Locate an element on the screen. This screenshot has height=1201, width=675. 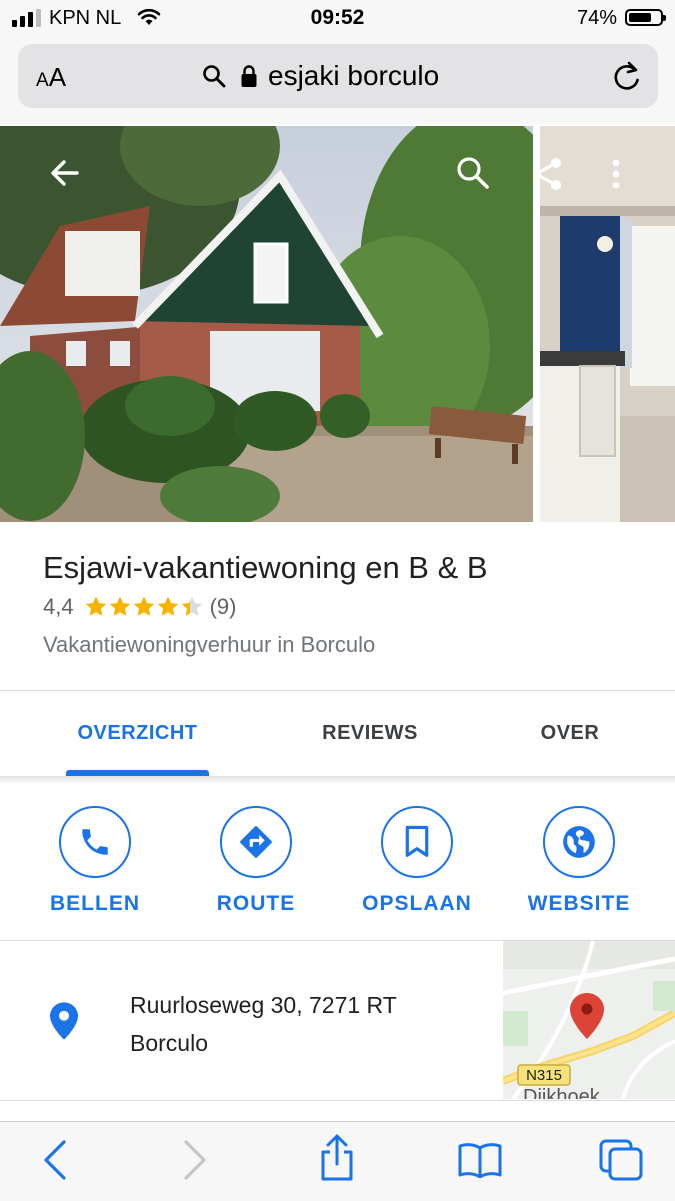
save-label: OPSLAAN is located at coordinates (417, 903).